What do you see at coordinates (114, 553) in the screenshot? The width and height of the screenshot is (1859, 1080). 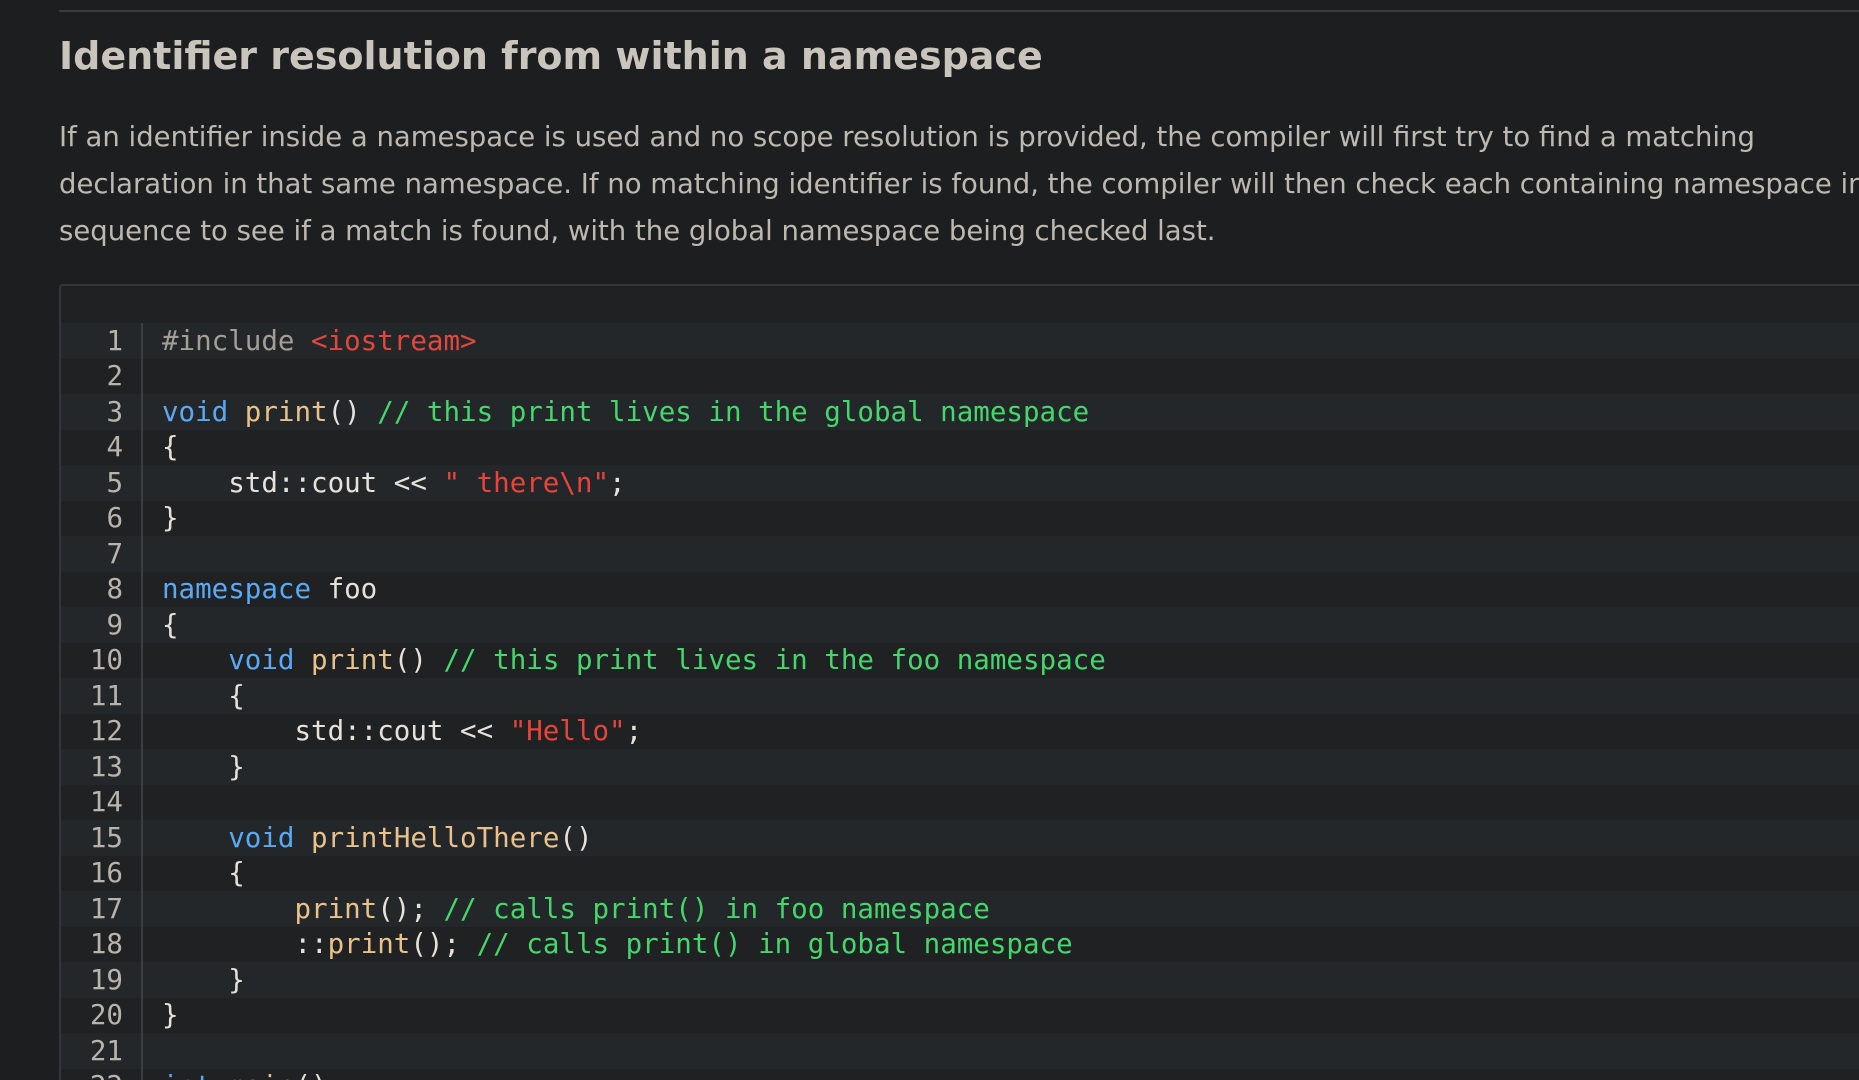 I see `line-number: 7` at bounding box center [114, 553].